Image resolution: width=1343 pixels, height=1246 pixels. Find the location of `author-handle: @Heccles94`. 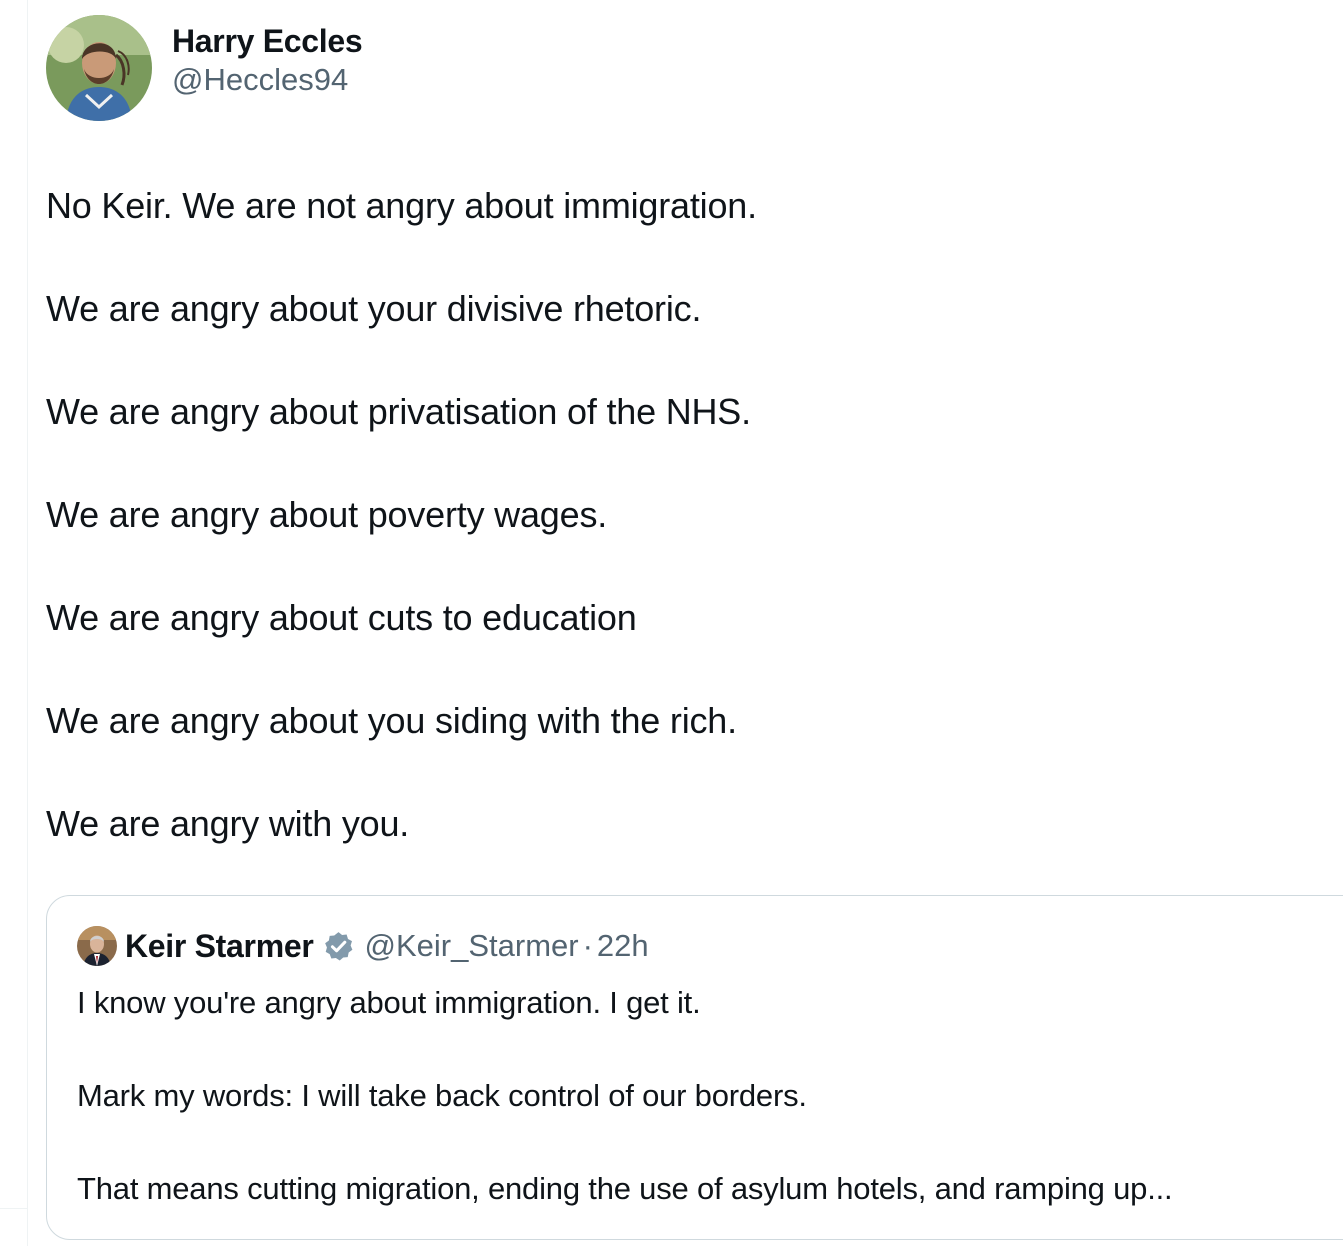

author-handle: @Heccles94 is located at coordinates (267, 80).